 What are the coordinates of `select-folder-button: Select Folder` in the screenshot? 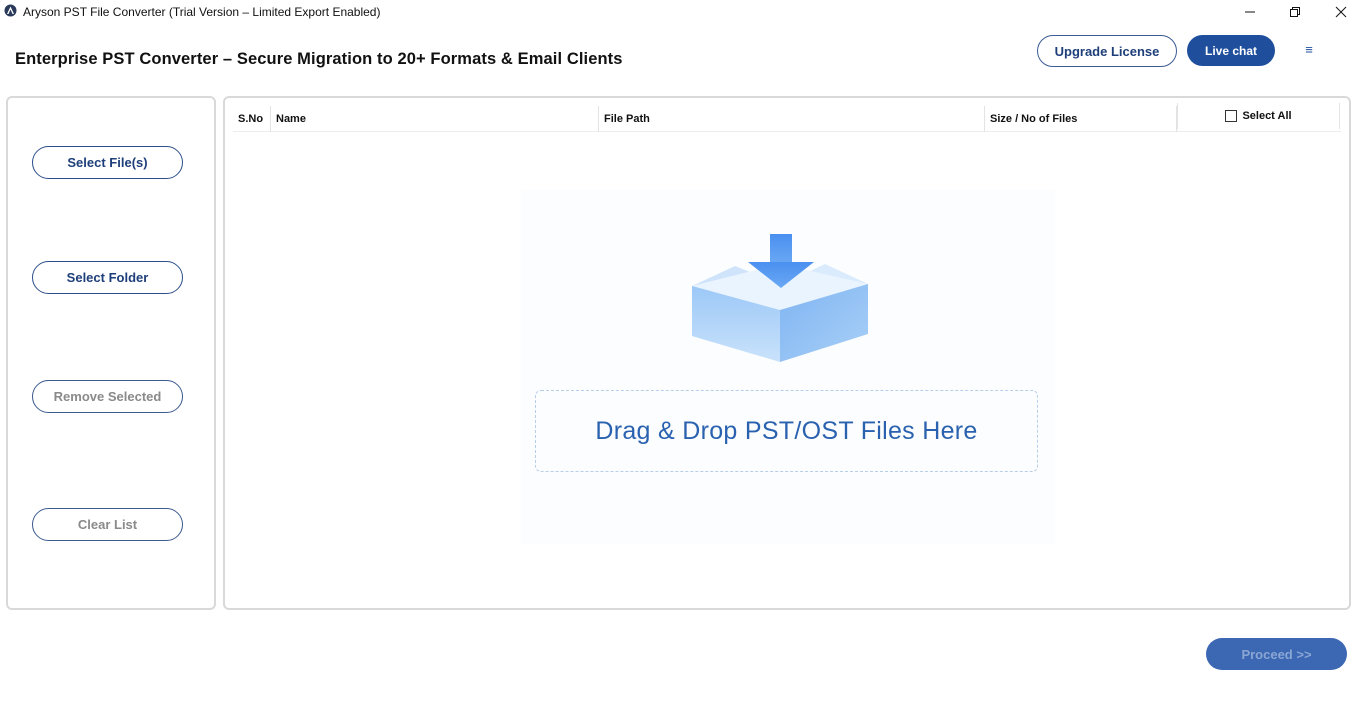 It's located at (107, 277).